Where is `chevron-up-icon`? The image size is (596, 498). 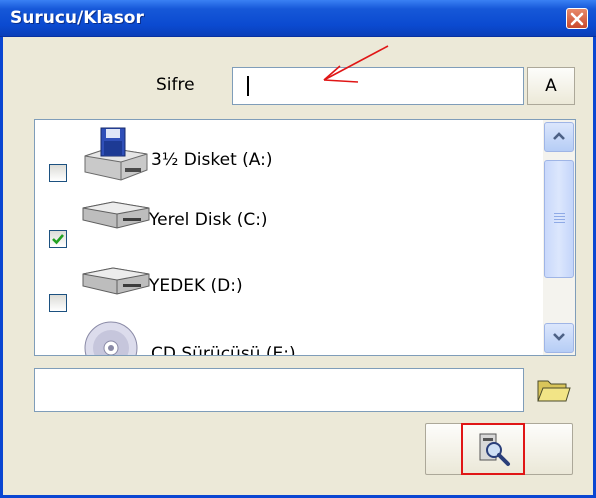 chevron-up-icon is located at coordinates (559, 136).